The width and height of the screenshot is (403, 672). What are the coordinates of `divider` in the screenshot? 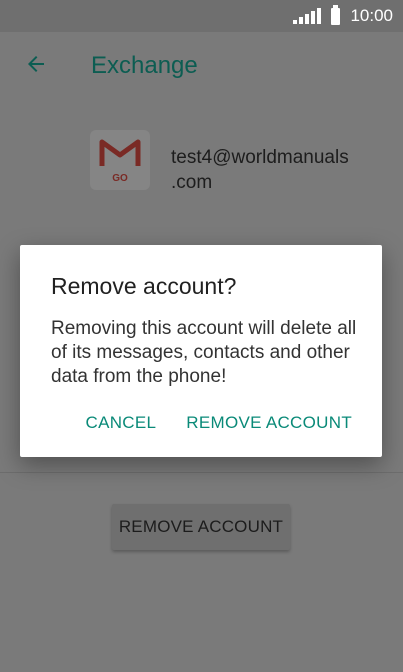 It's located at (201, 472).